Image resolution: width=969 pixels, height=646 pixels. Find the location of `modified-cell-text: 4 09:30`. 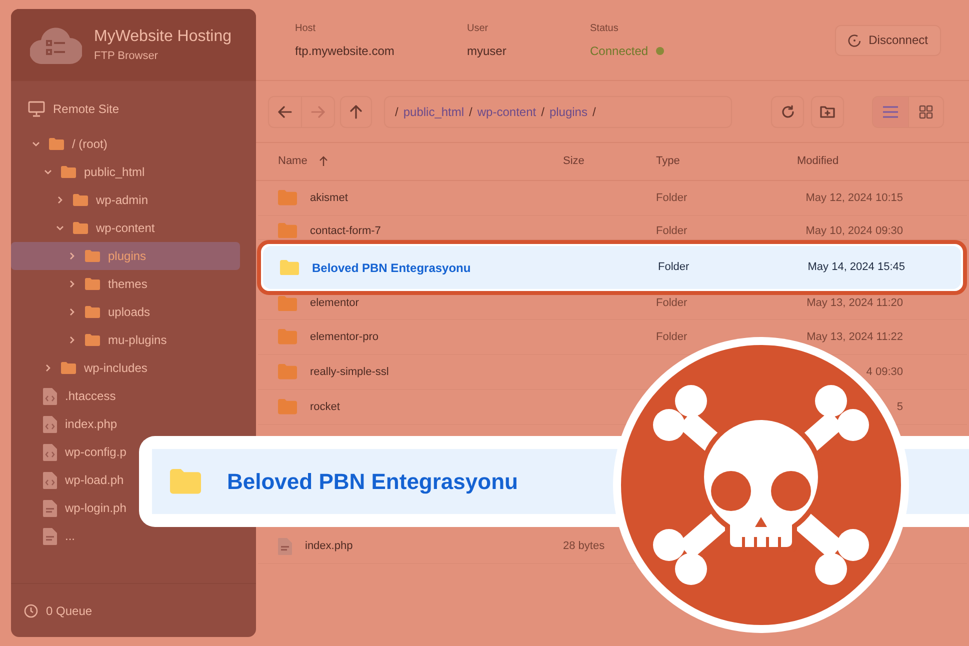

modified-cell-text: 4 09:30 is located at coordinates (884, 372).